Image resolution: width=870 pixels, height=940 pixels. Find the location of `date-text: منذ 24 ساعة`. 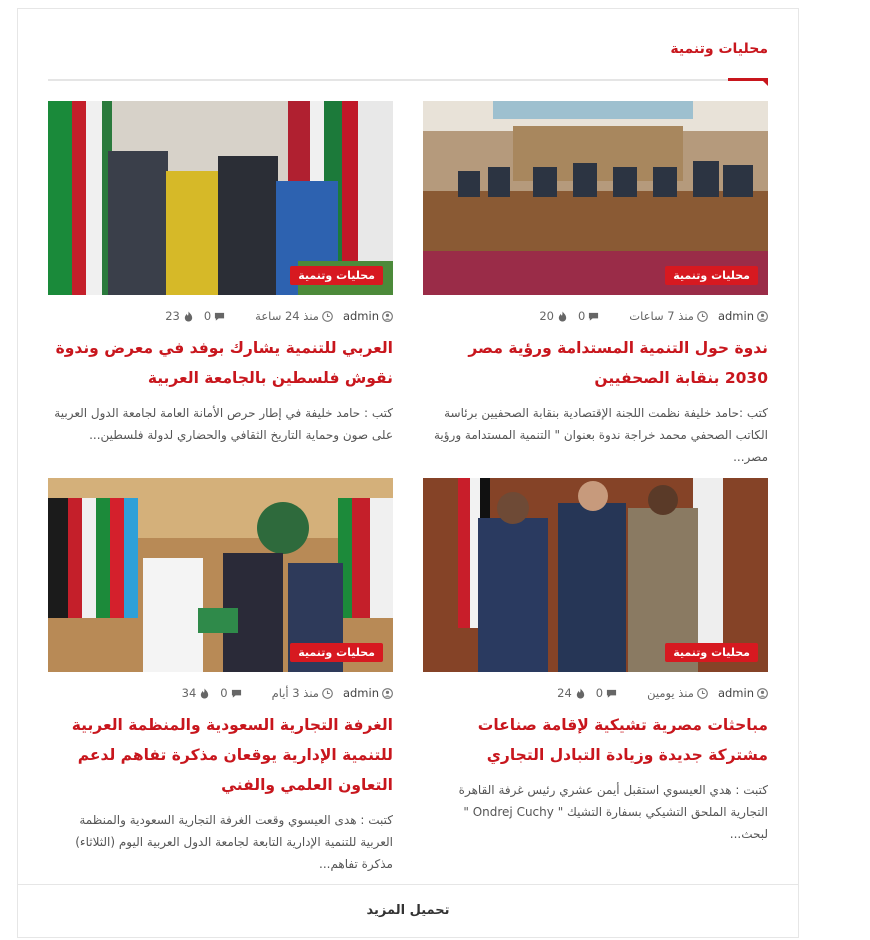

date-text: منذ 24 ساعة is located at coordinates (287, 316).